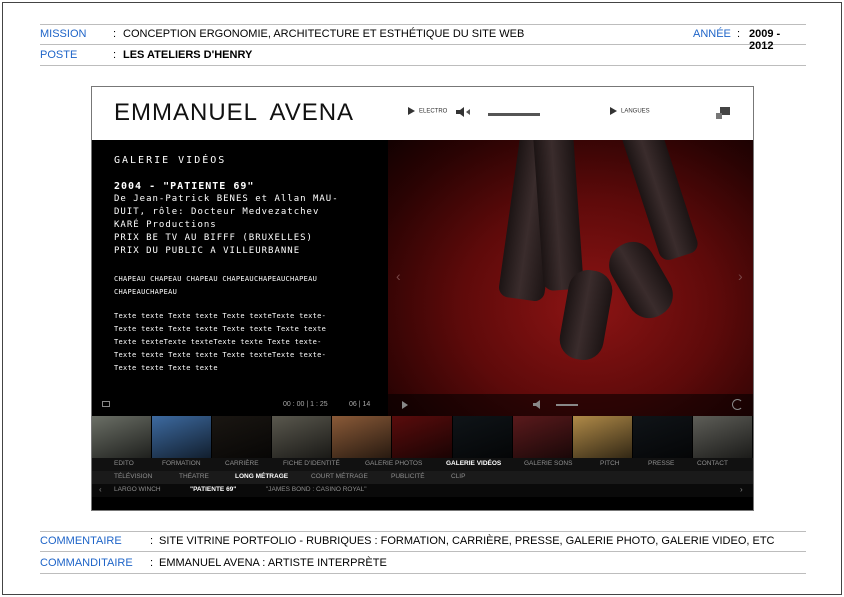  Describe the element at coordinates (170, 160) in the screenshot. I see `gallery-title: GALERIE VIDÉOS` at that location.